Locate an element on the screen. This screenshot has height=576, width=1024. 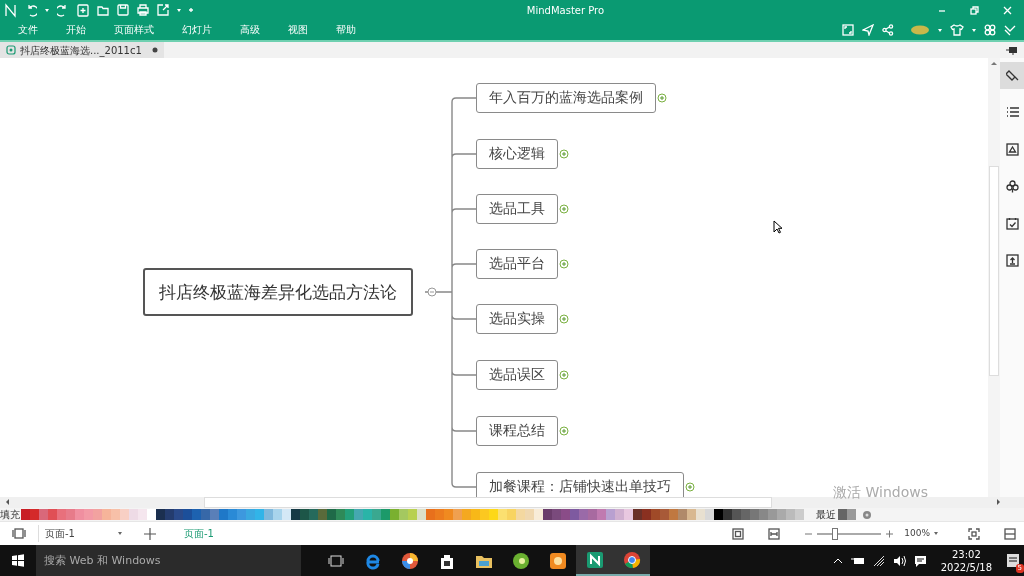
speaker-icon is located at coordinates (899, 560).